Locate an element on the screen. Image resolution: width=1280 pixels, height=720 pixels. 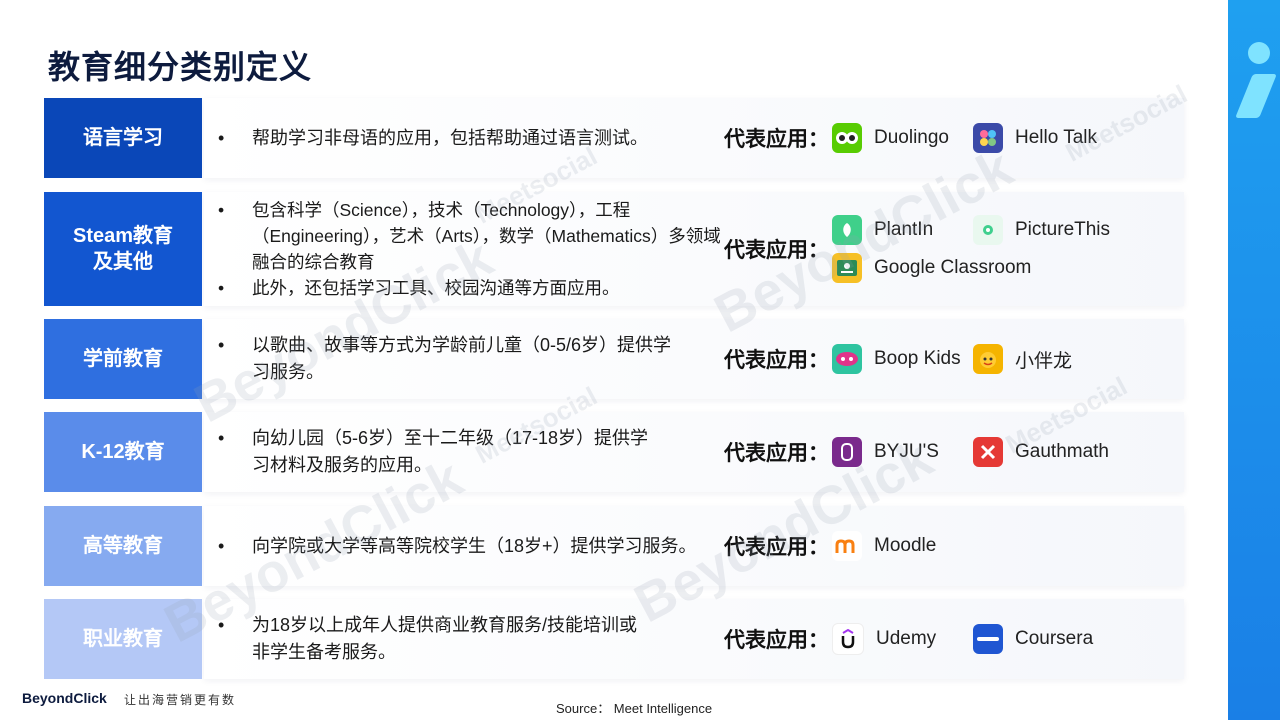
footer-logo: BeyondClick is located at coordinates (64, 698).